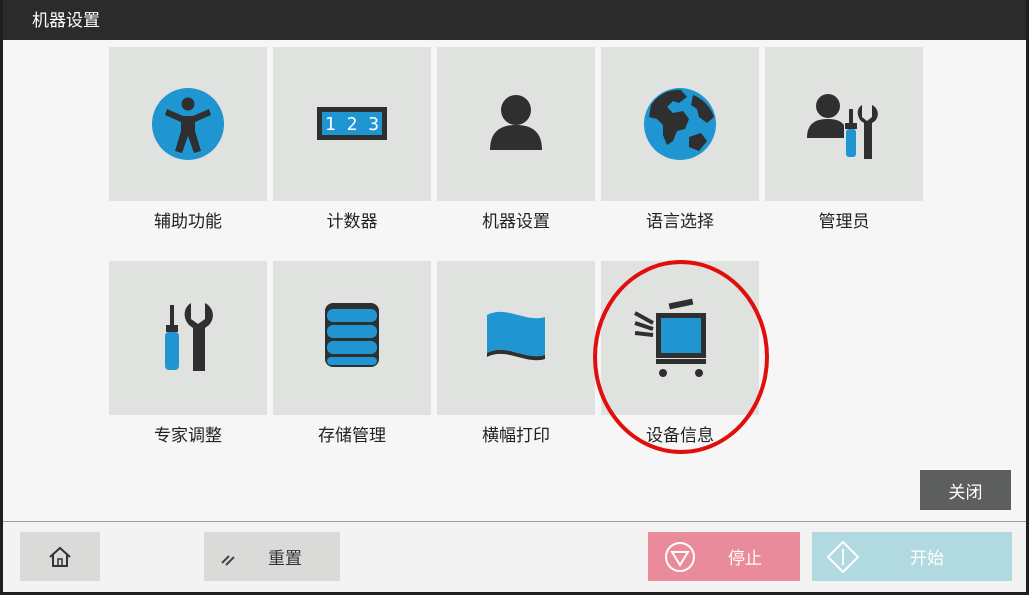  I want to click on tile-label: 存储管理, so click(352, 436).